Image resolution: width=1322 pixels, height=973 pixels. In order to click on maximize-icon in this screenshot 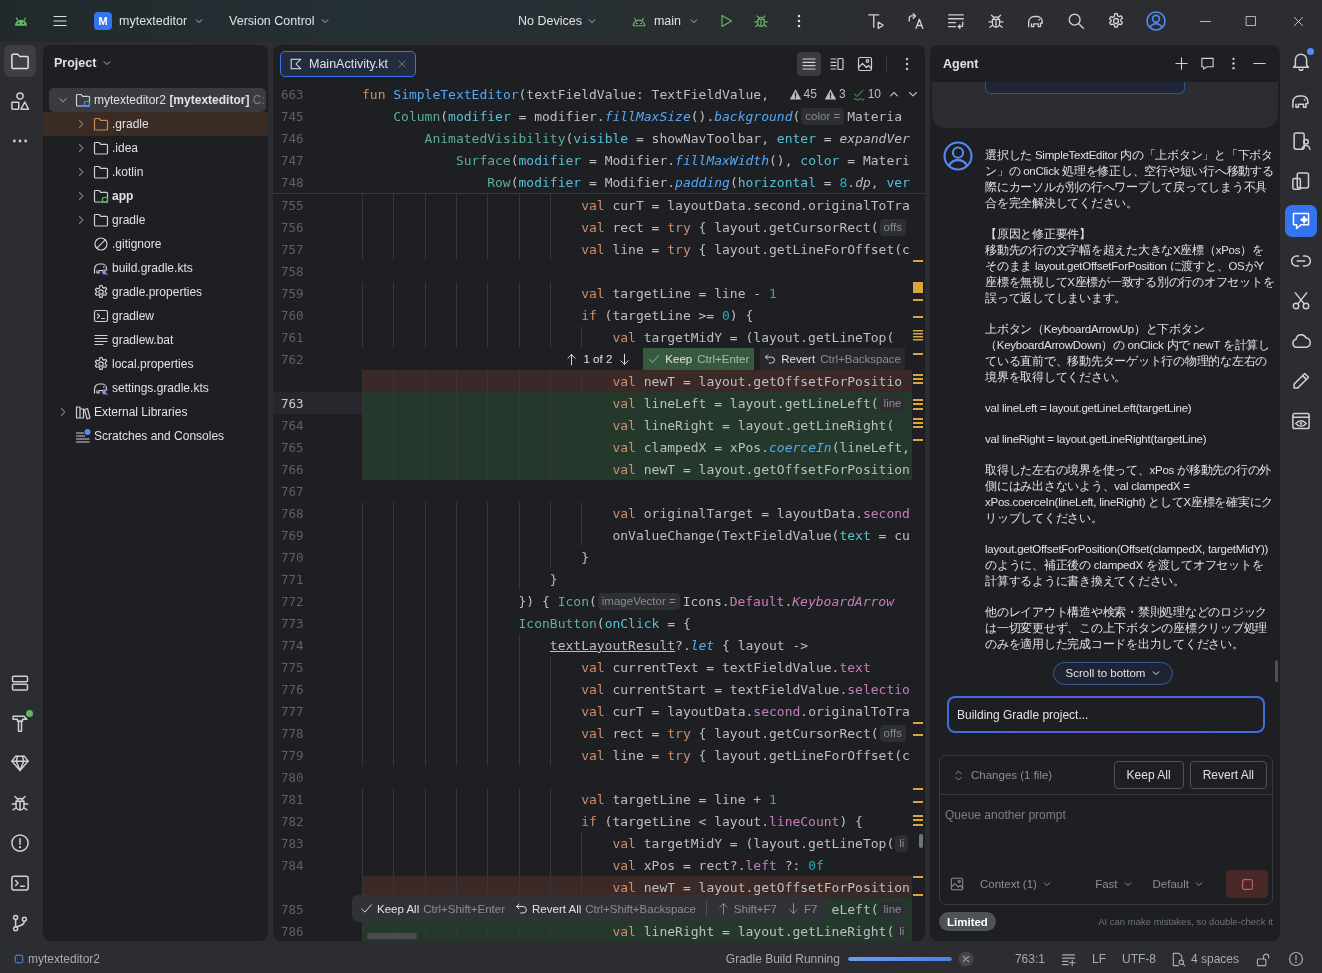, I will do `click(1251, 21)`.